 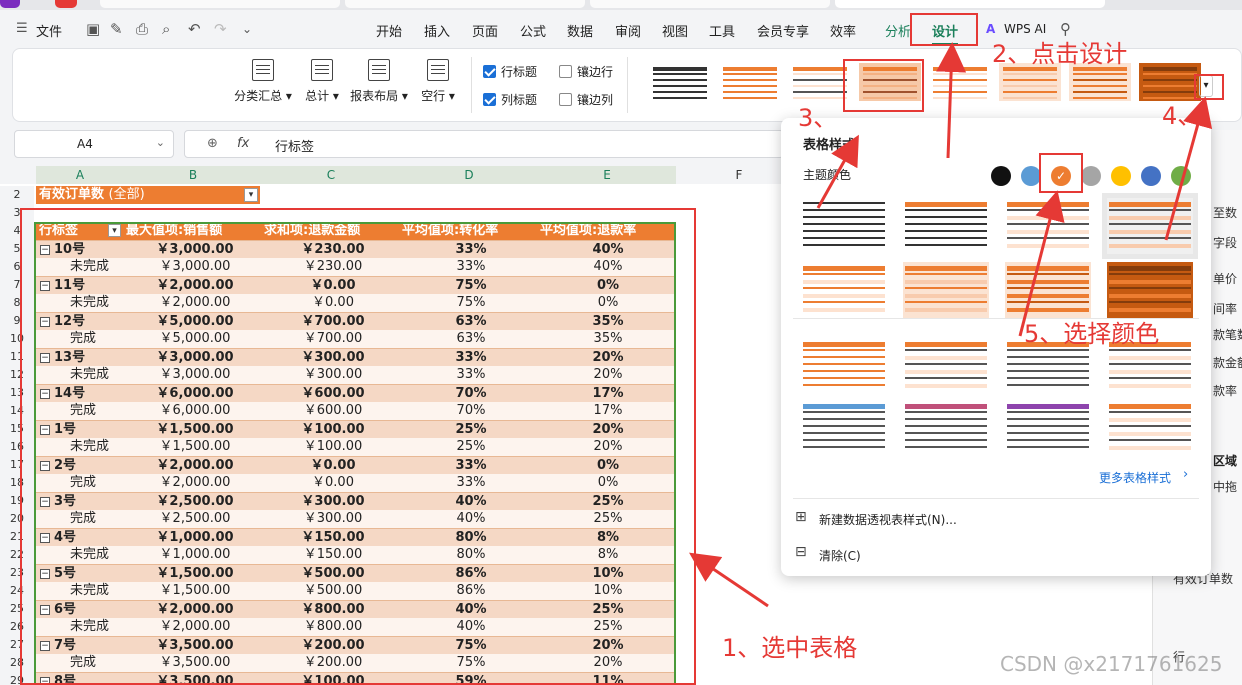 What do you see at coordinates (17, 645) in the screenshot?
I see `row-header: 27` at bounding box center [17, 645].